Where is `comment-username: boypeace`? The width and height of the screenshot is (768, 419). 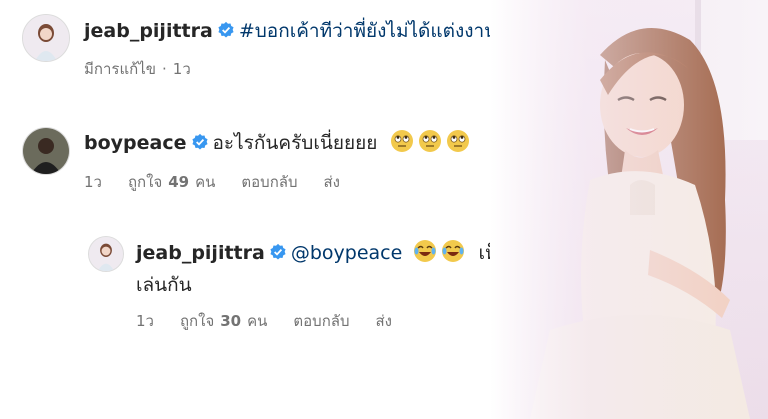
comment-username: boypeace is located at coordinates (135, 143).